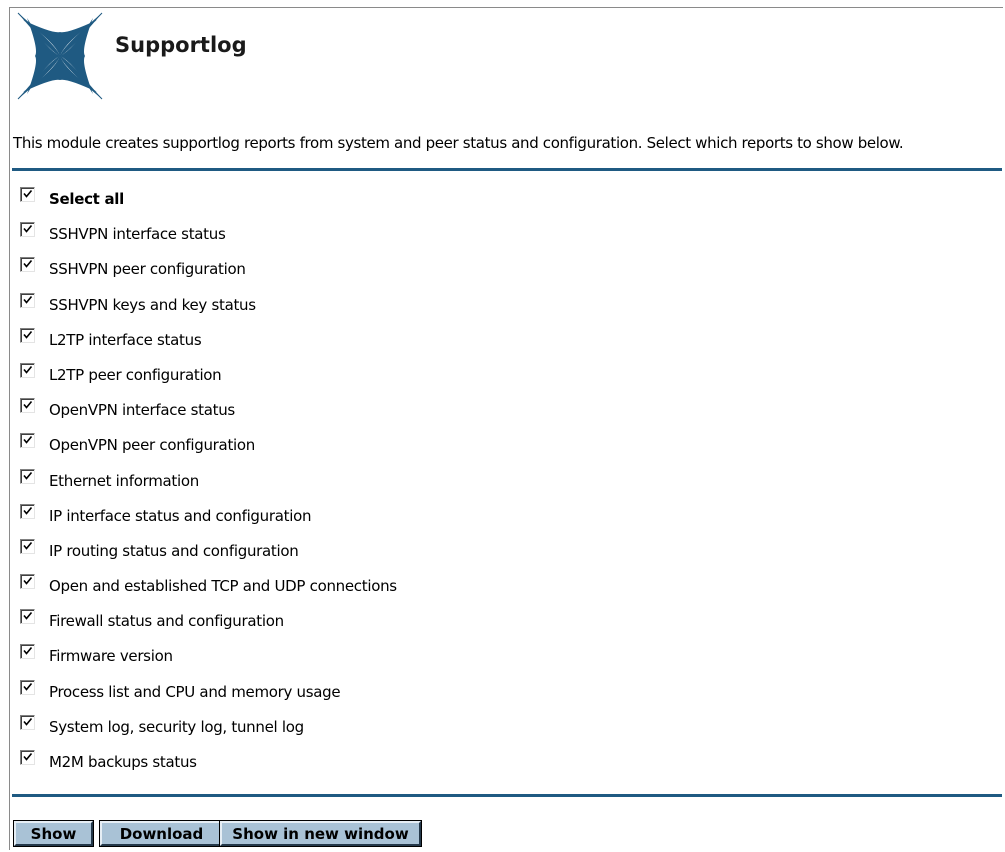 This screenshot has height=852, width=1005. I want to click on show-in-new-window-button: Show in new window, so click(320, 833).